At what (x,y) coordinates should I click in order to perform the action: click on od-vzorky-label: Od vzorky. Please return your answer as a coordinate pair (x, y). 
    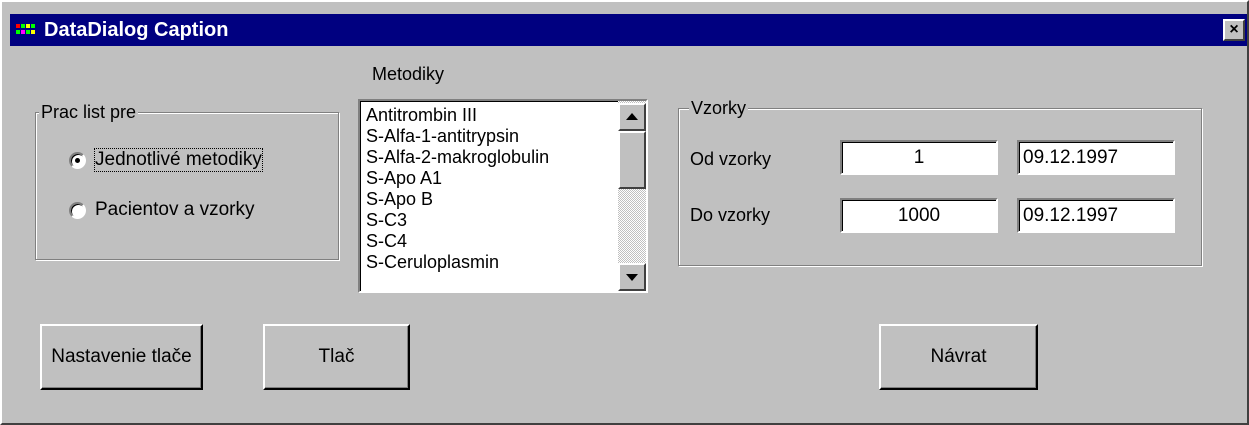
    Looking at the image, I should click on (731, 159).